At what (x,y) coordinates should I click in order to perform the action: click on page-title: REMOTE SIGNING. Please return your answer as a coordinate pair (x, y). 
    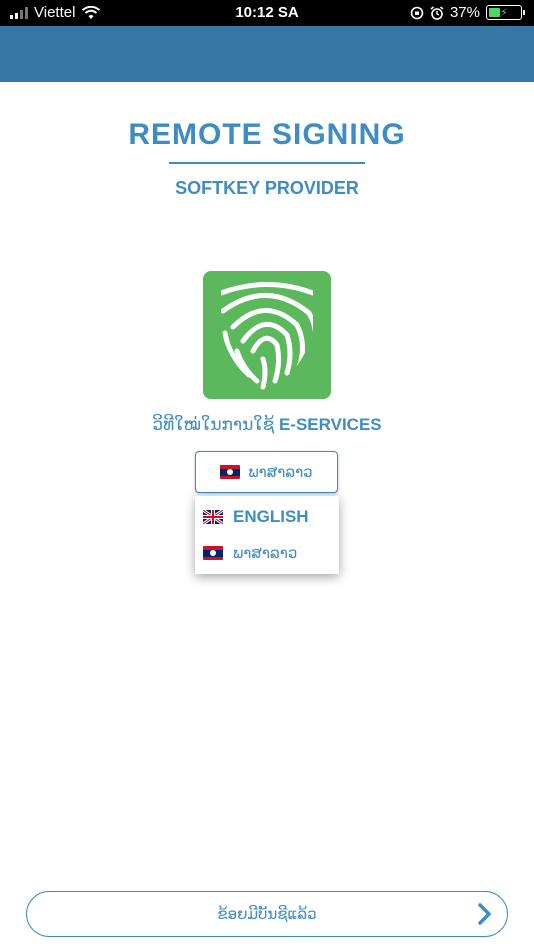
    Looking at the image, I should click on (267, 134).